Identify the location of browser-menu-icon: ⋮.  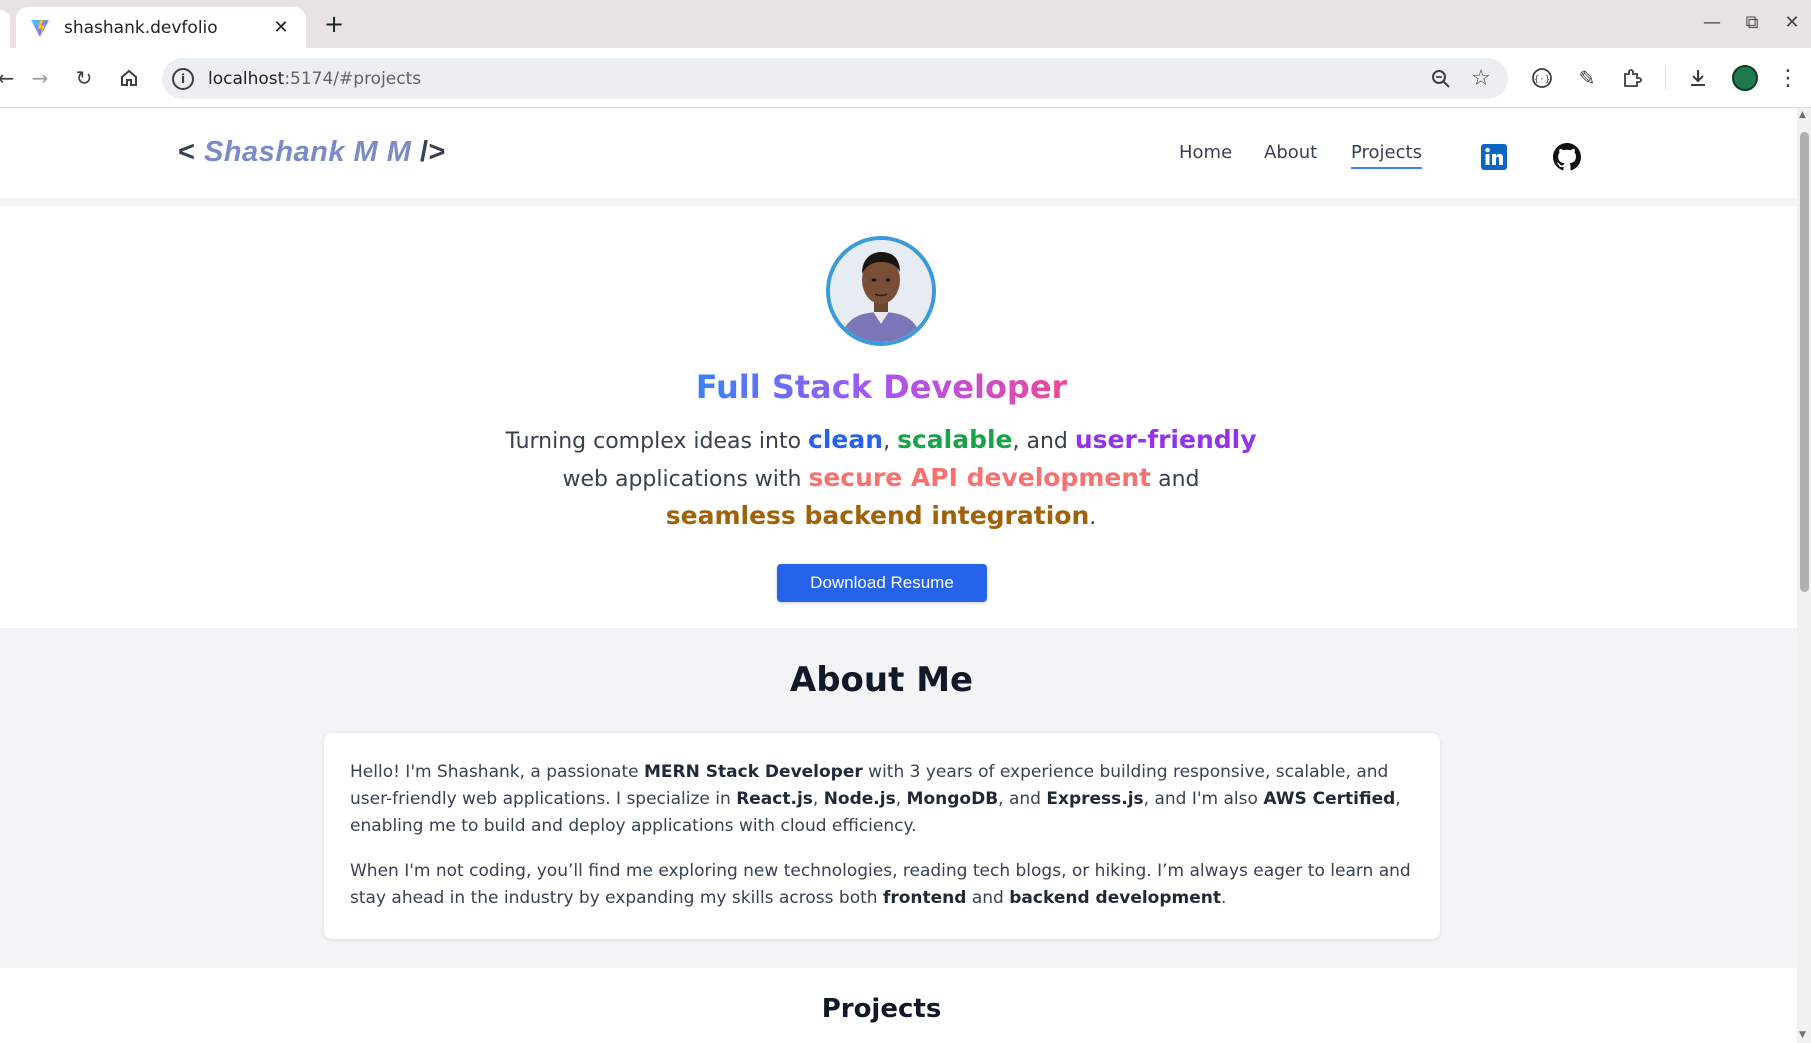
(1788, 78).